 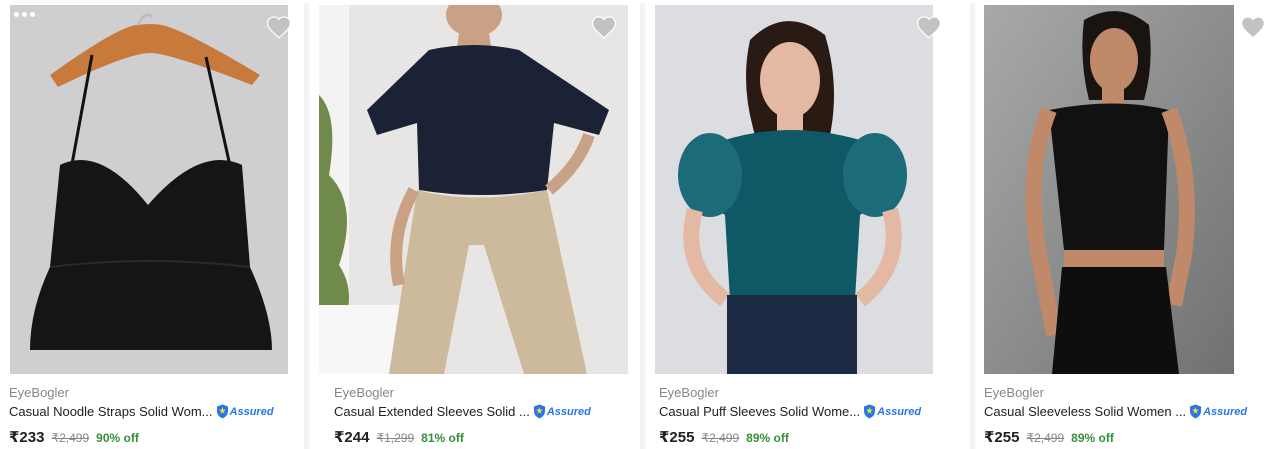 I want to click on selling-price: ₹244, so click(x=352, y=437).